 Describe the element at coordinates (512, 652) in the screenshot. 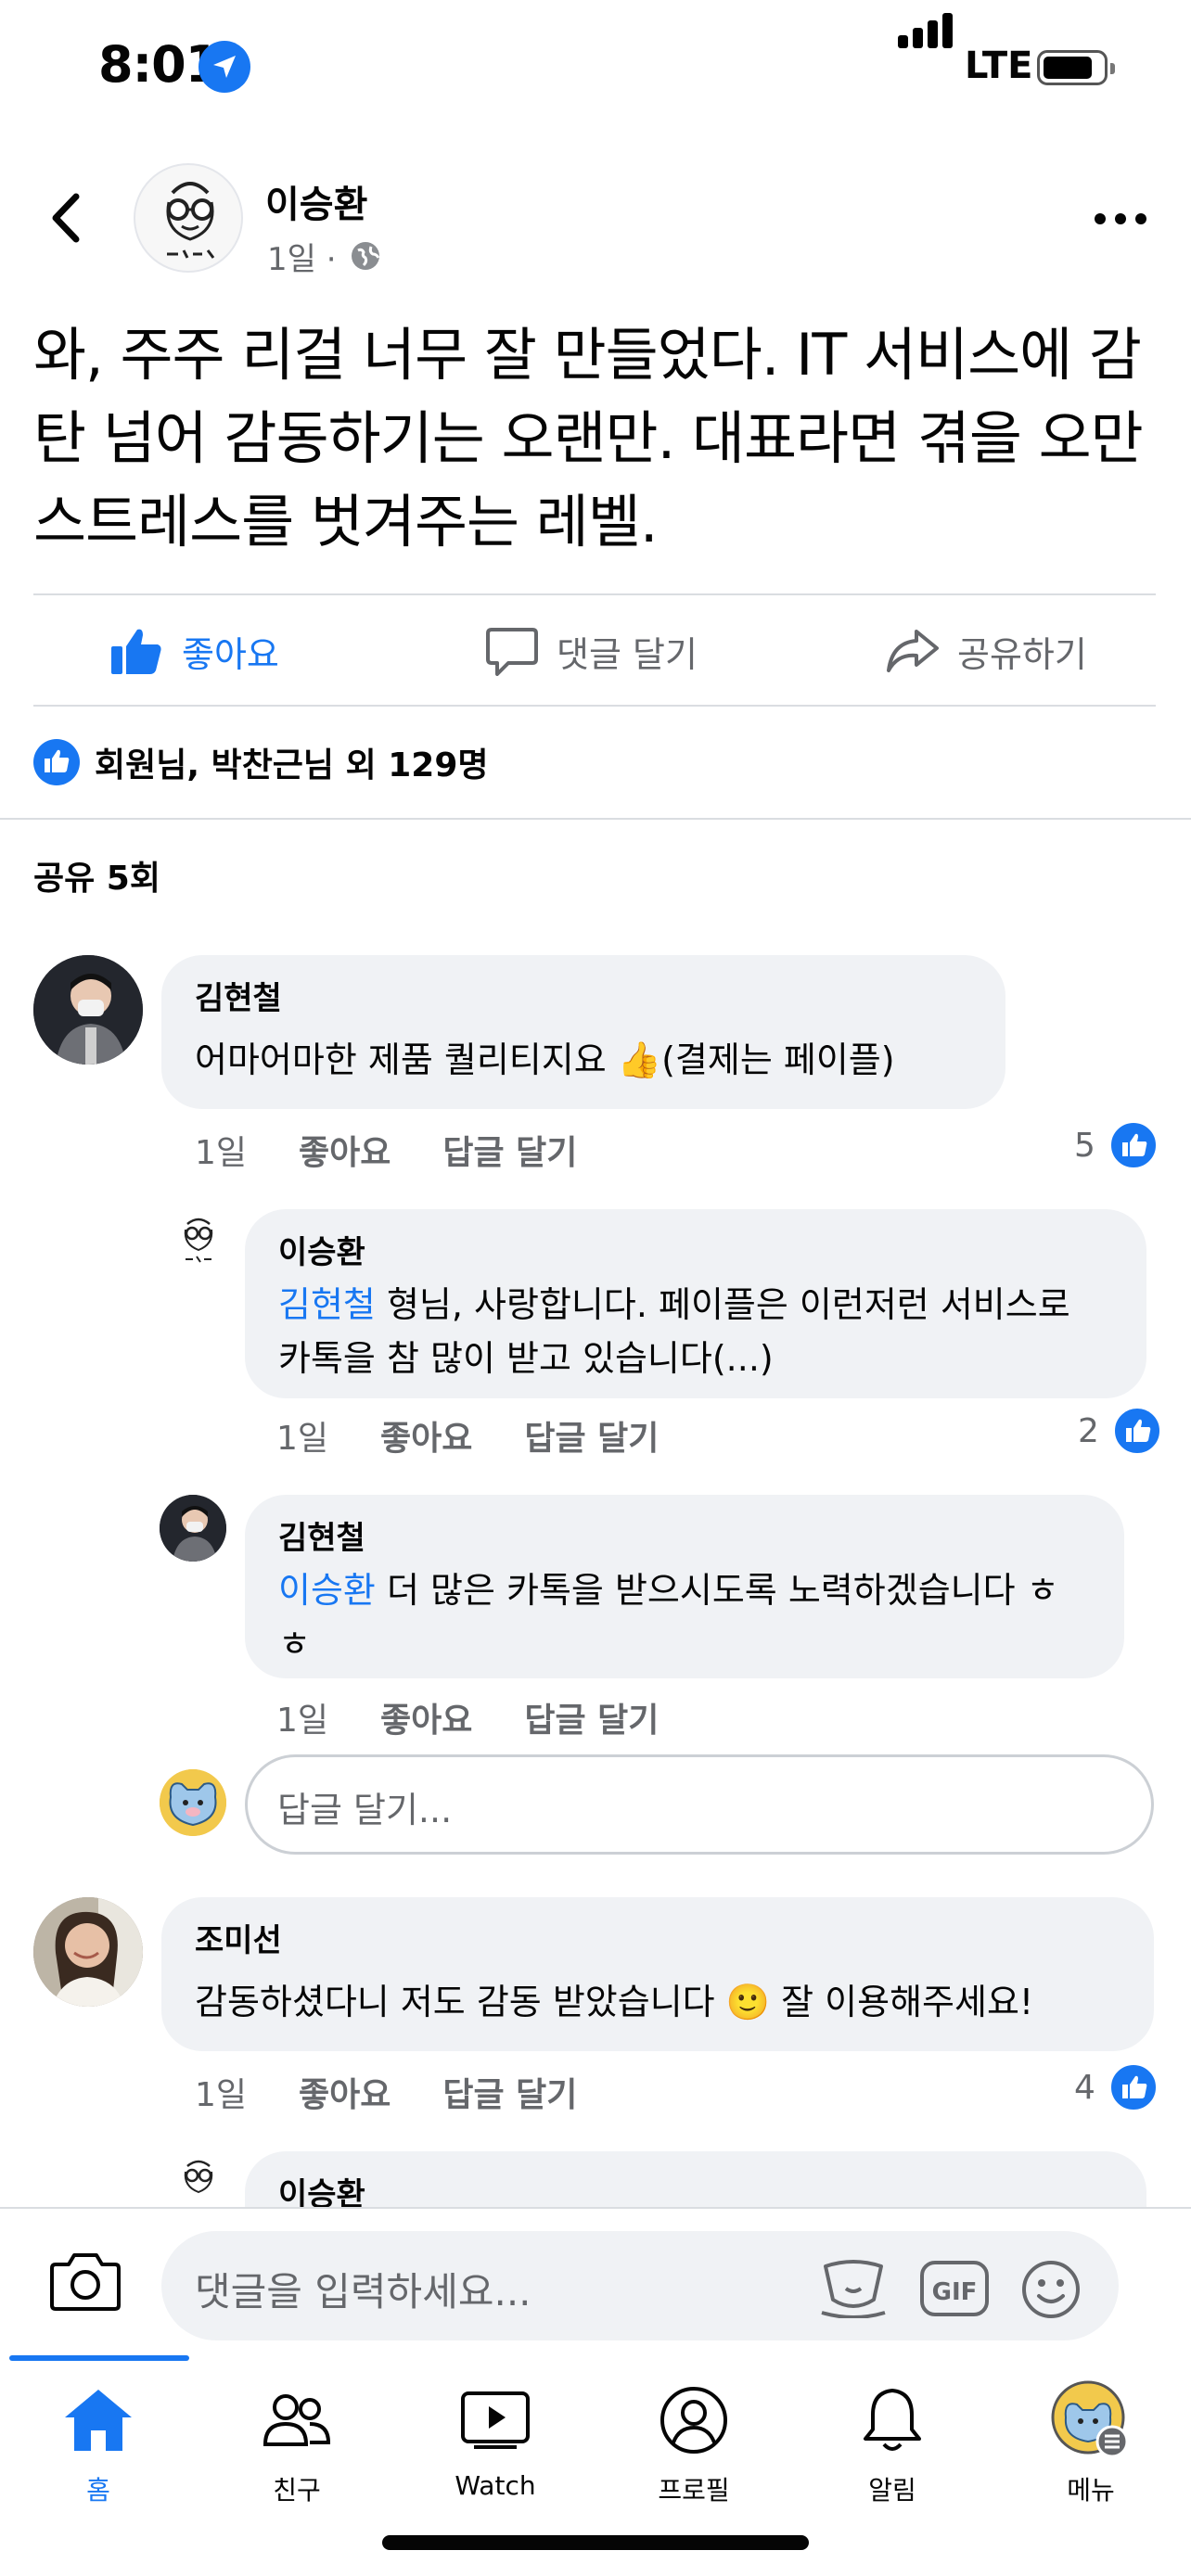

I see `comment-icon` at that location.